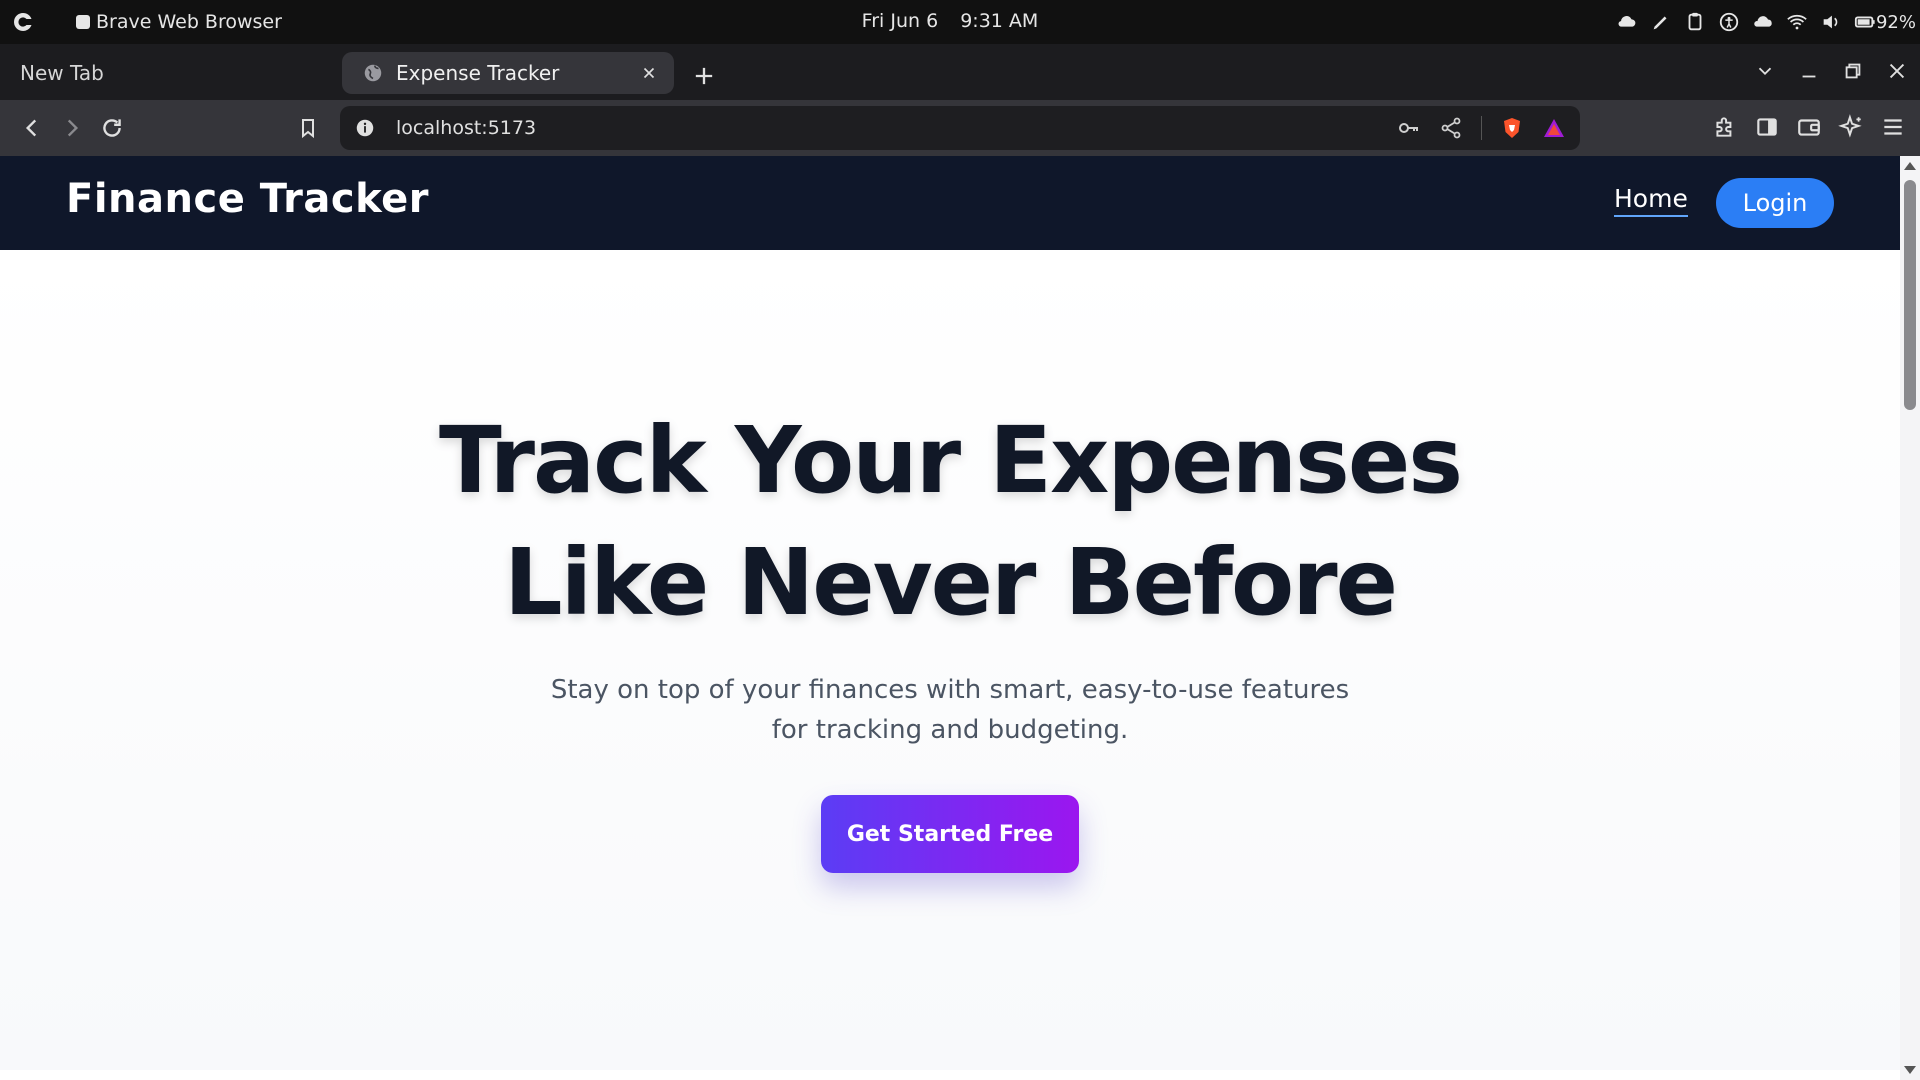  I want to click on address-bar-actions, so click(1481, 128).